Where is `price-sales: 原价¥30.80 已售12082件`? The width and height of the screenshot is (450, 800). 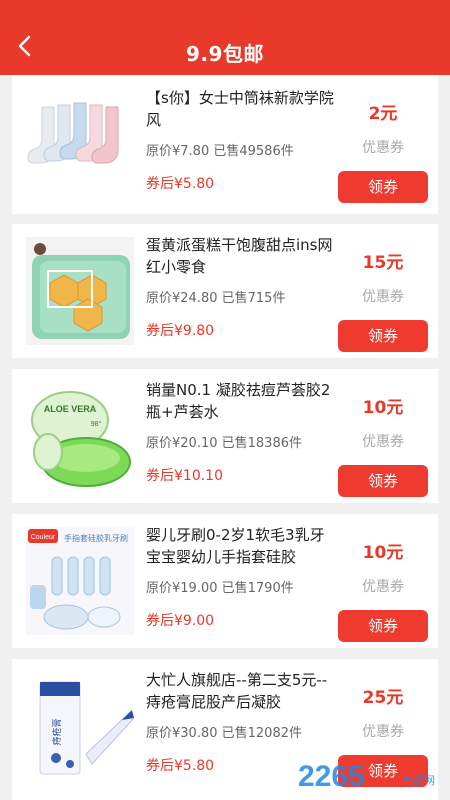 price-sales: 原价¥30.80 已售12082件 is located at coordinates (241, 734).